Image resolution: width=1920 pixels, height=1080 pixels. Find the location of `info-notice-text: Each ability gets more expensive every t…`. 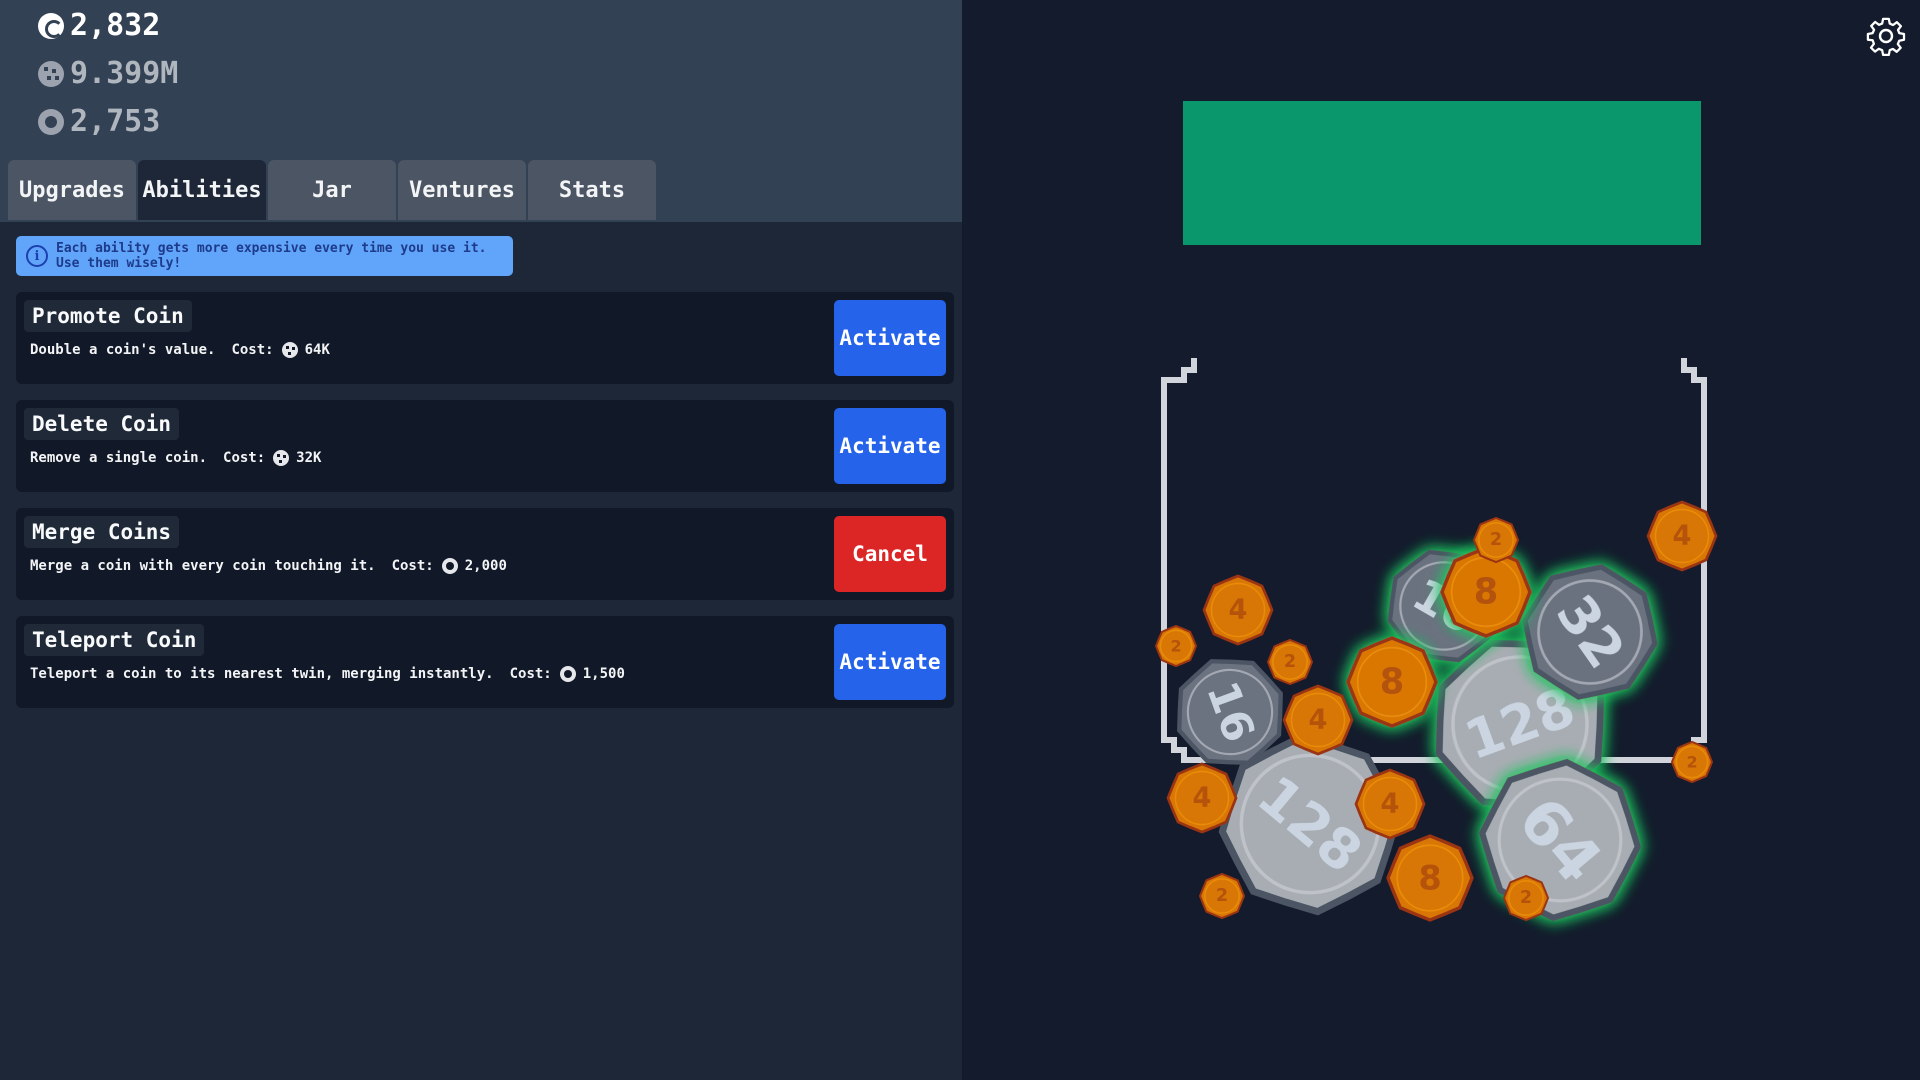

info-notice-text: Each ability gets more expensive every t… is located at coordinates (271, 256).